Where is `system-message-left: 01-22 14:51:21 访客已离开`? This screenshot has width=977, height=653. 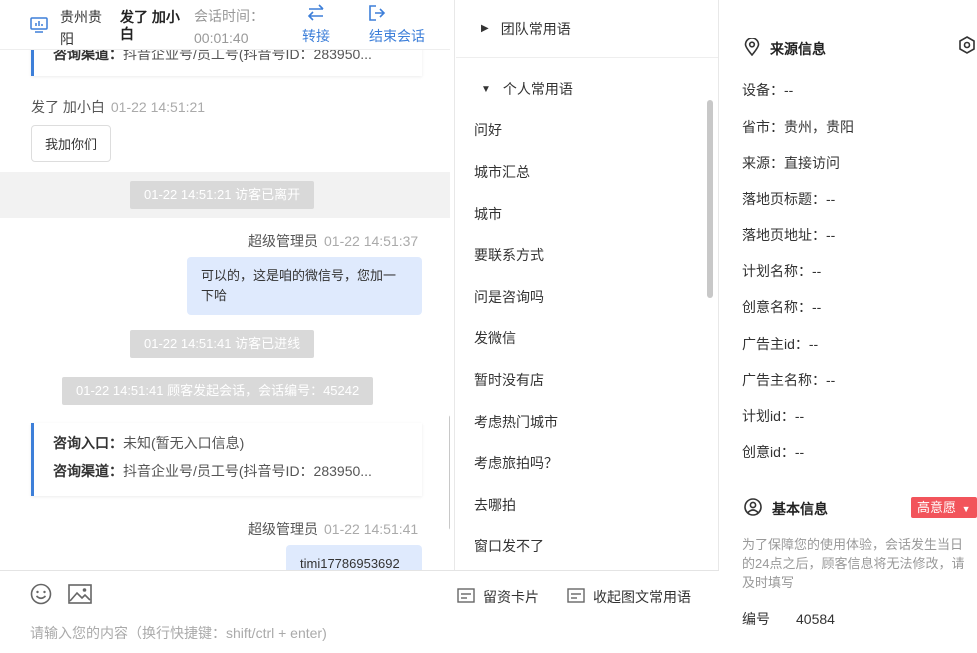
system-message-left: 01-22 14:51:21 访客已离开 is located at coordinates (222, 195).